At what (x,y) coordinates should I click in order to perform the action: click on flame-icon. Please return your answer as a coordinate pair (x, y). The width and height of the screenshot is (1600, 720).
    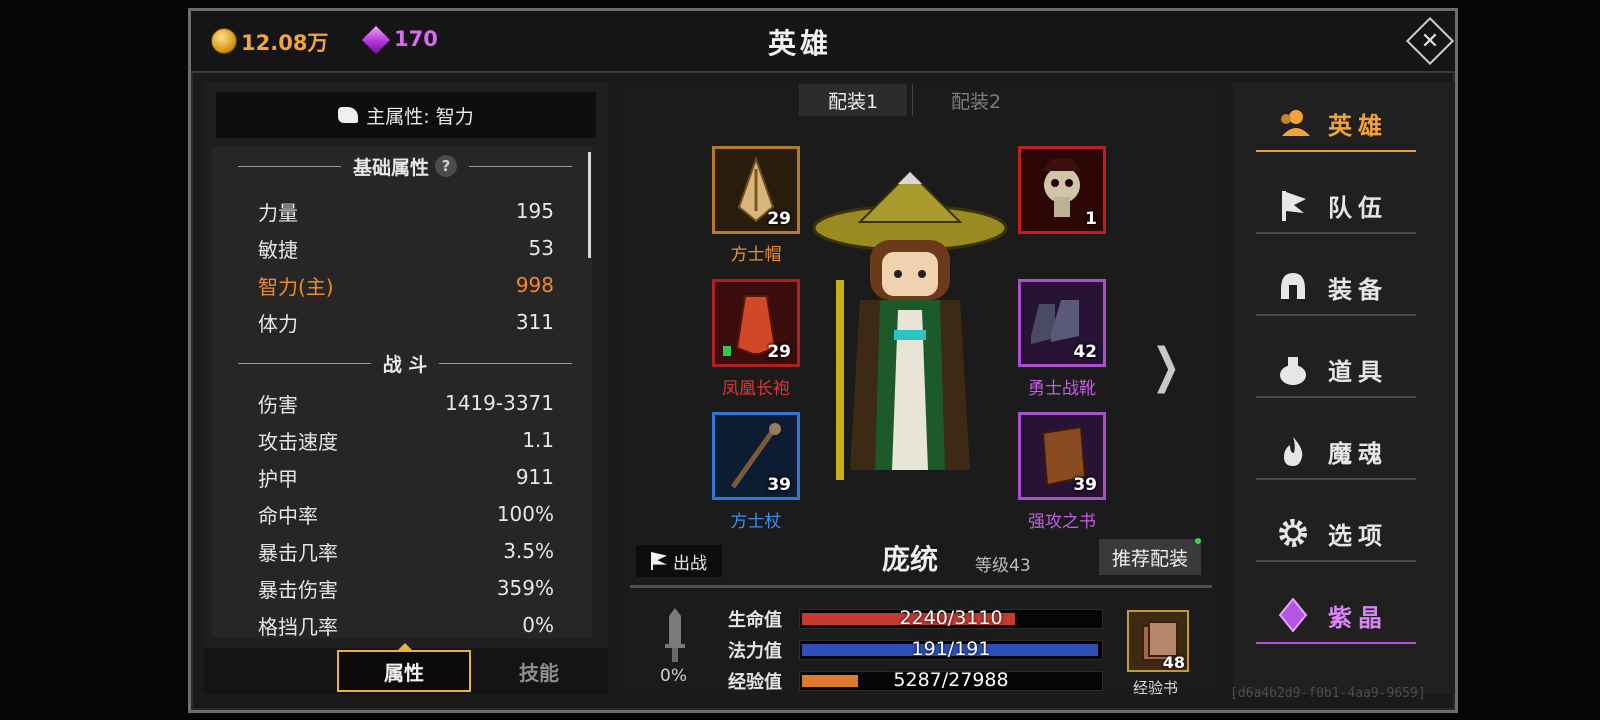
    Looking at the image, I should click on (1293, 451).